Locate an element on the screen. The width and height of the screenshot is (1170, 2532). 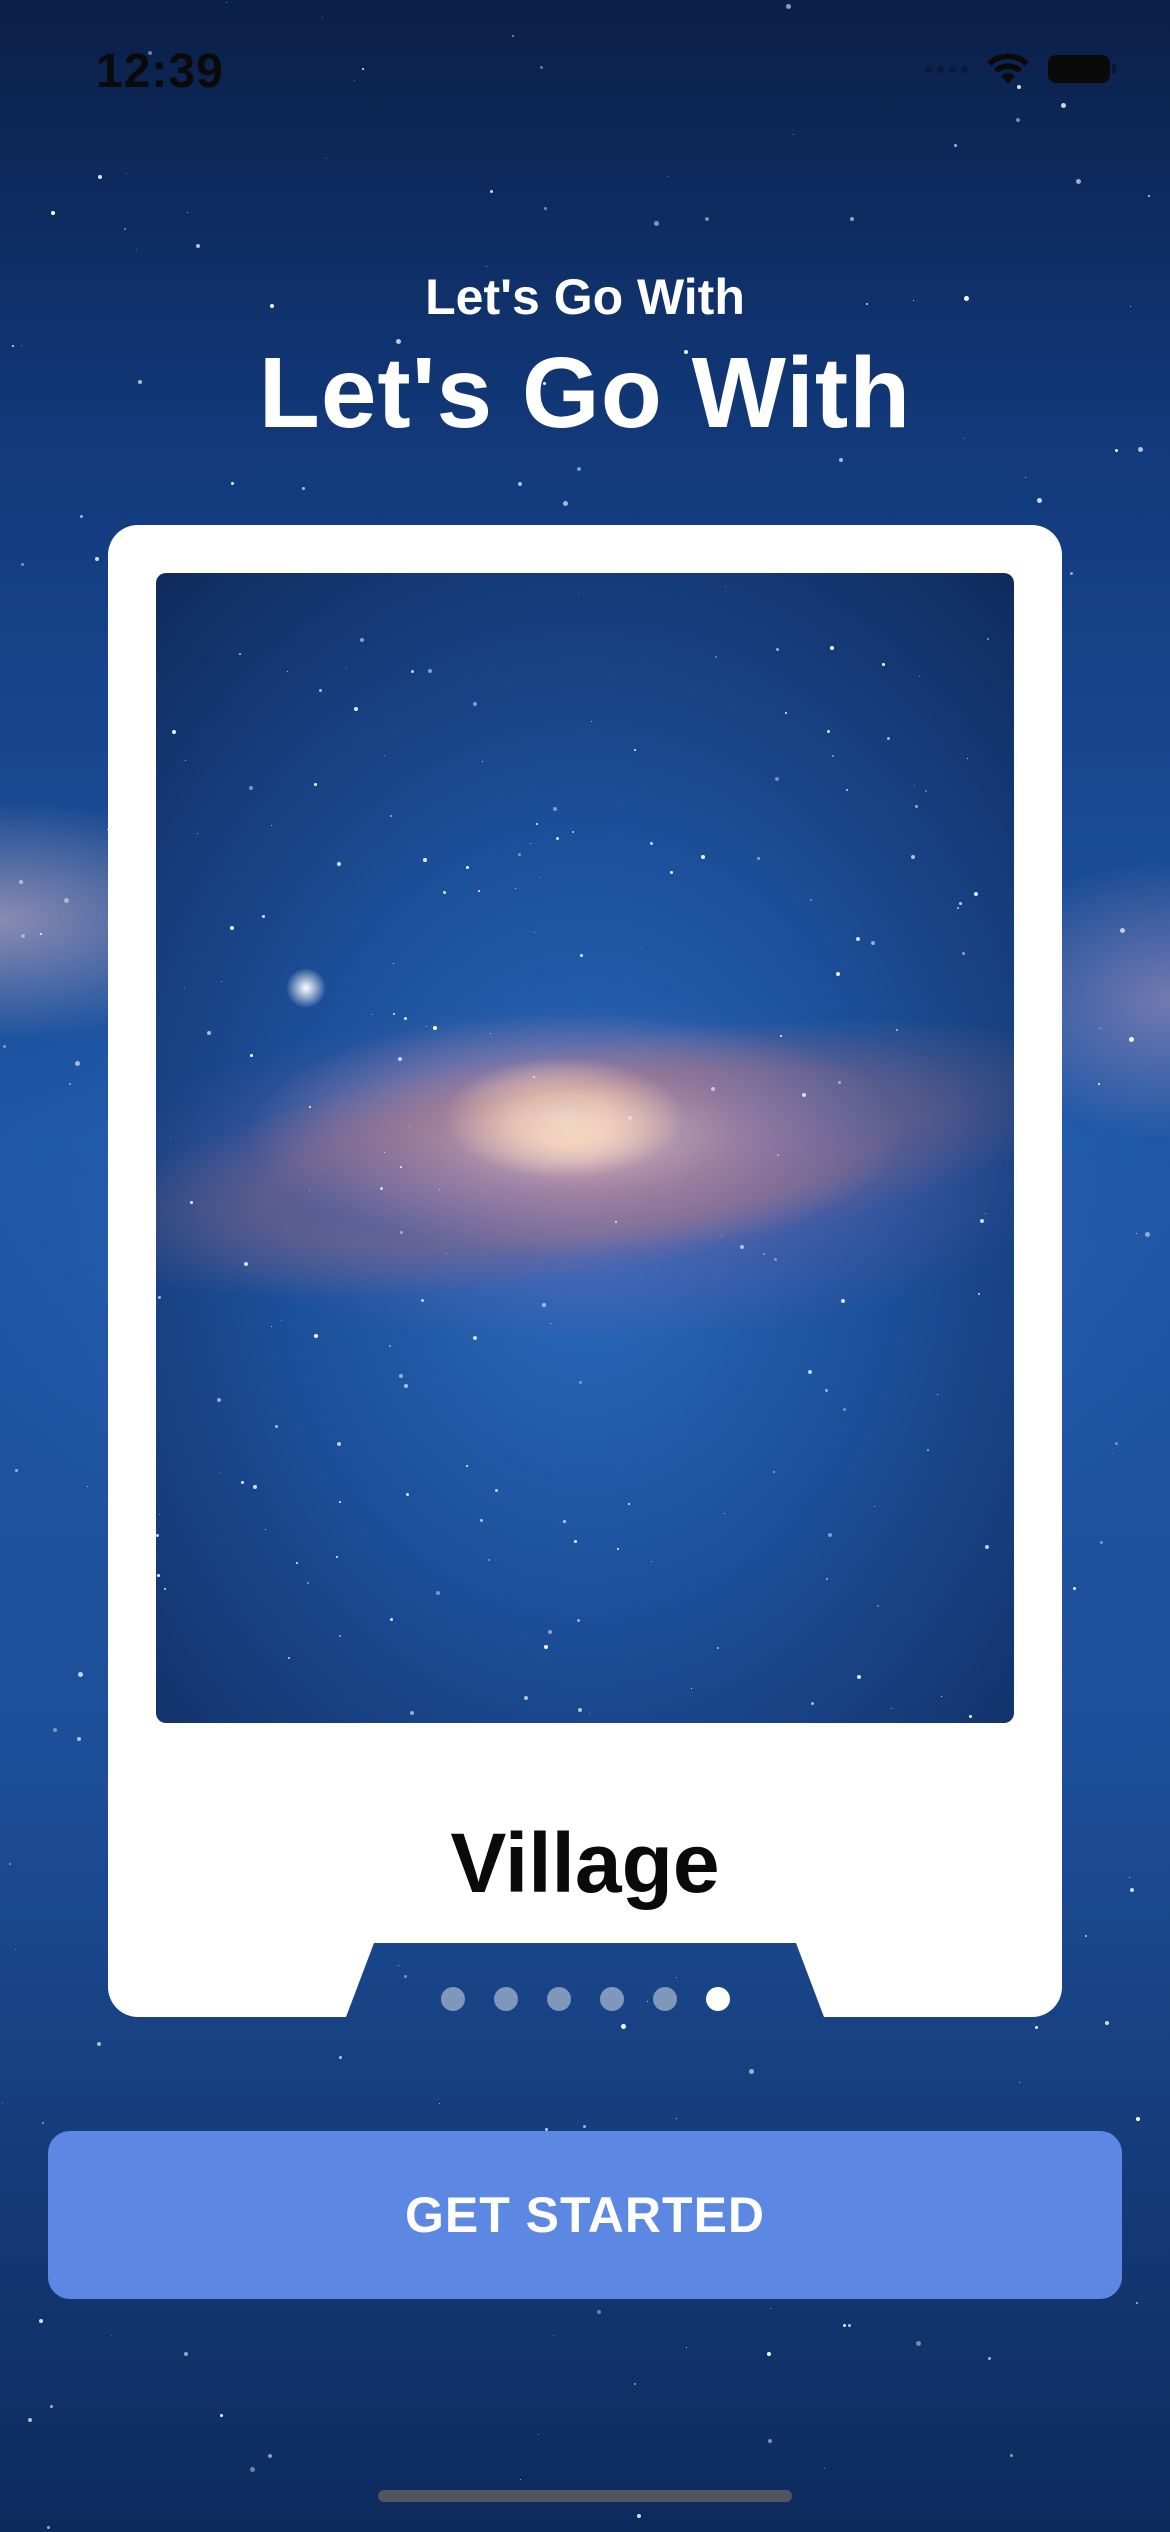
header-subtitle: Let's Go With is located at coordinates (585, 297).